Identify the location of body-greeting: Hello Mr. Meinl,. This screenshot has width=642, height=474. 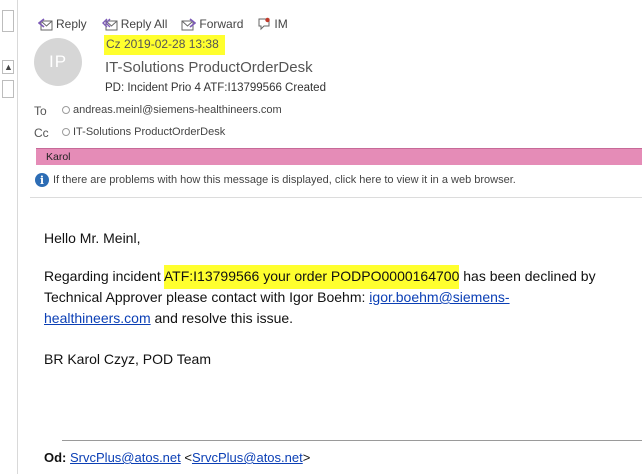
(92, 238).